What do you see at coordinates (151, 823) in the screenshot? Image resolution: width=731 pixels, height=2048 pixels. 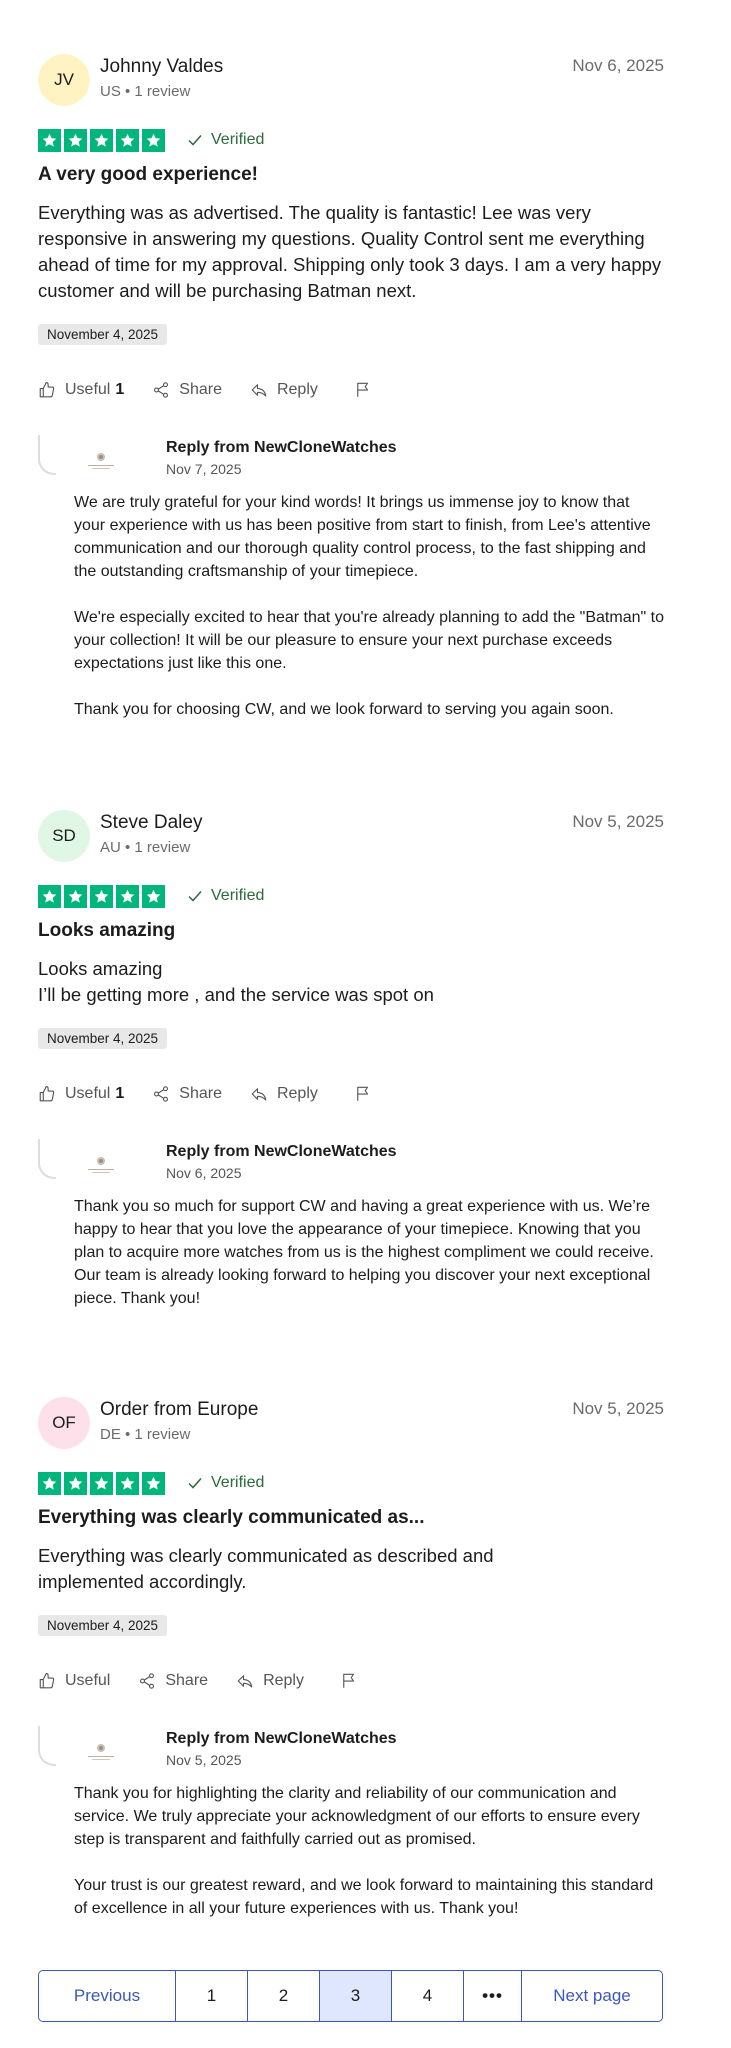 I see `author-name: Steve Daley` at bounding box center [151, 823].